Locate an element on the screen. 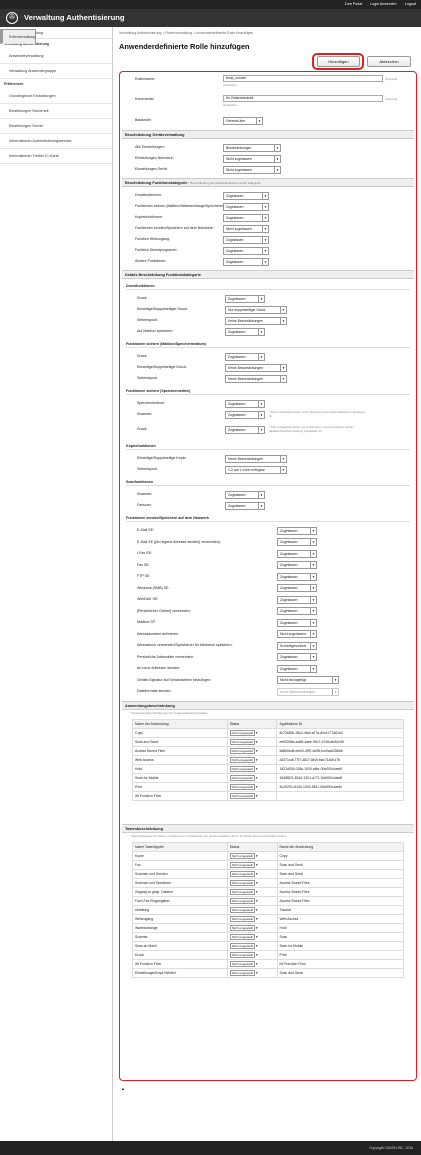 This screenshot has height=1155, width=421. baserole-row: Basisrolle: GeneralUser ▼ is located at coordinates (269, 120).